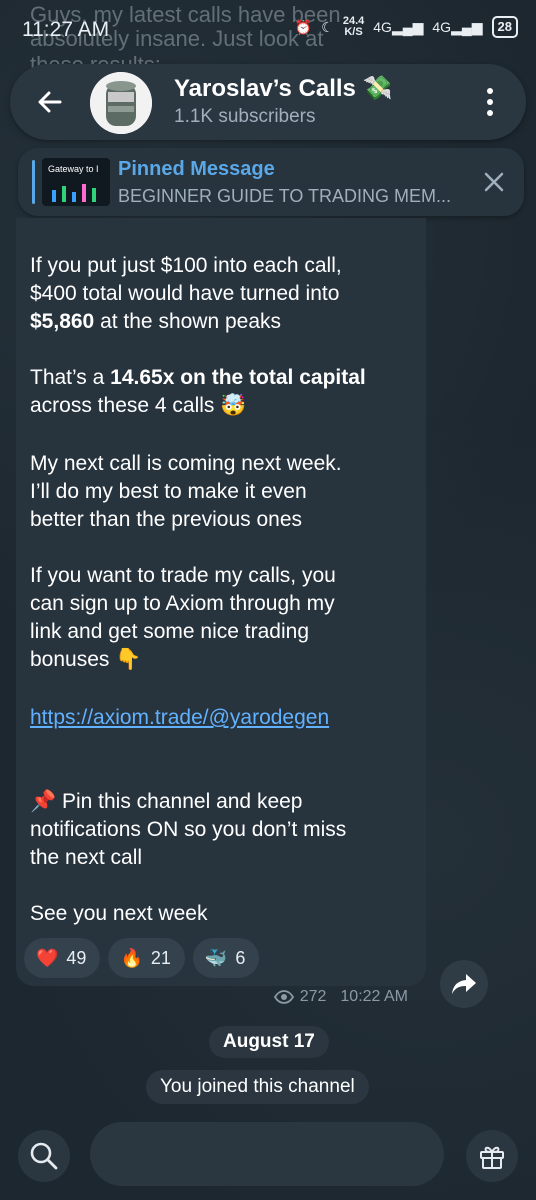 The width and height of the screenshot is (536, 1200). I want to click on gift-button, so click(492, 1156).